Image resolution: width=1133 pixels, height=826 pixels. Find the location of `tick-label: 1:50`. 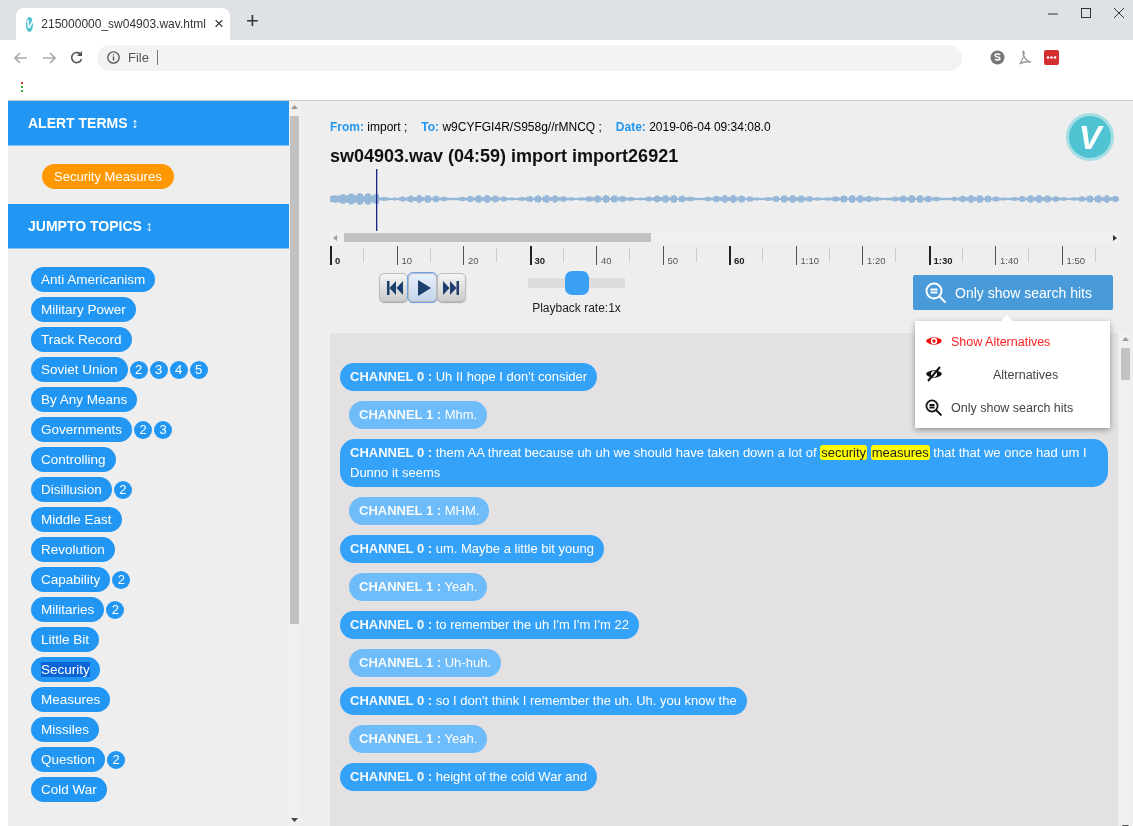

tick-label: 1:50 is located at coordinates (1075, 260).